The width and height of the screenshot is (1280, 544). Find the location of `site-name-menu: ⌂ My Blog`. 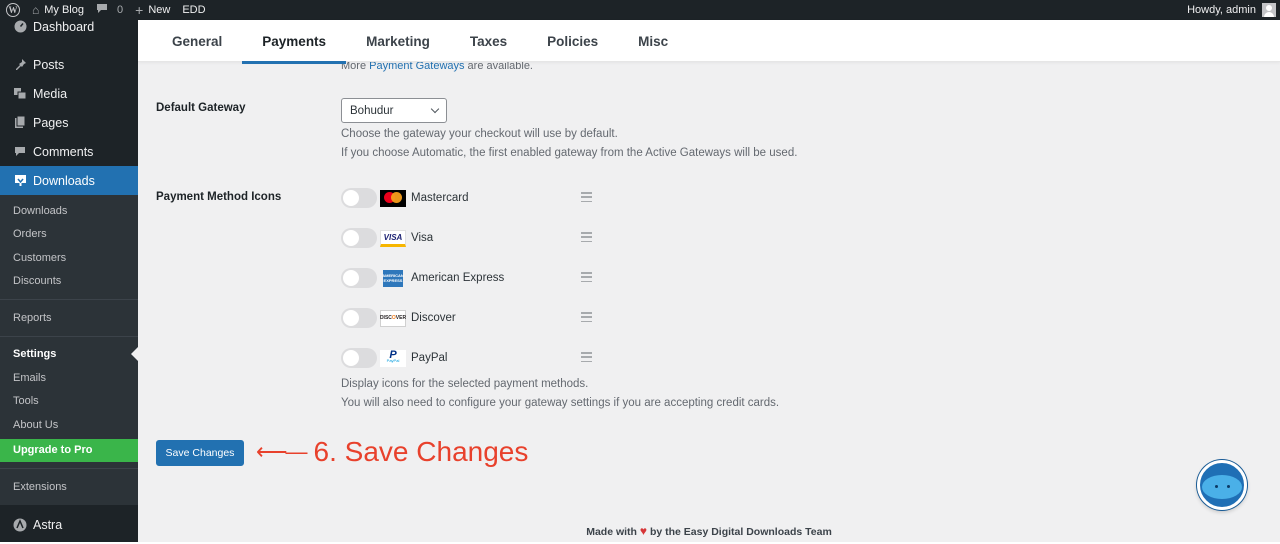

site-name-menu: ⌂ My Blog is located at coordinates (58, 10).